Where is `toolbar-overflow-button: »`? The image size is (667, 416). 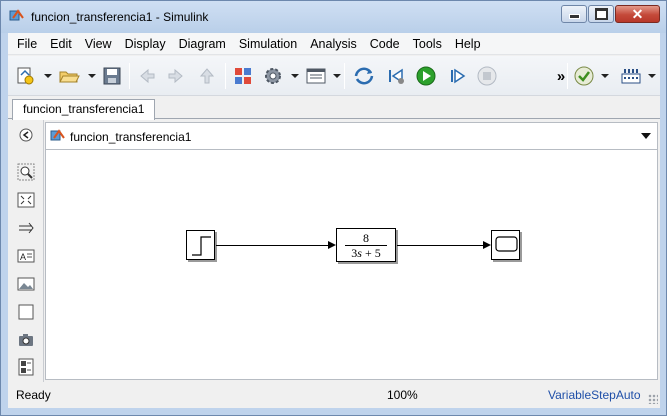
toolbar-overflow-button: » is located at coordinates (561, 76).